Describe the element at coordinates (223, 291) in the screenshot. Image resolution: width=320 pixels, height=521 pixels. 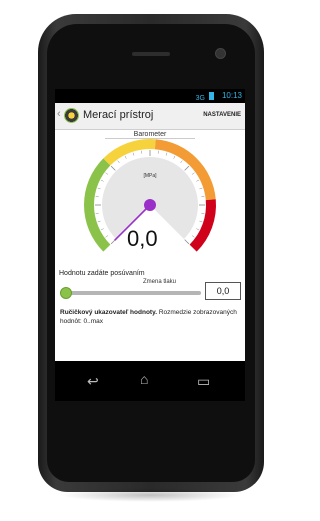
I see `value-input: 0,0` at that location.